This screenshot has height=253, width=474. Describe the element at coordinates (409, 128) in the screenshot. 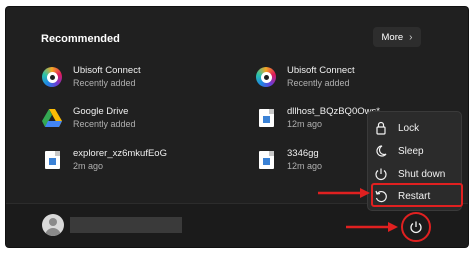

I see `menu-label: Lock` at that location.